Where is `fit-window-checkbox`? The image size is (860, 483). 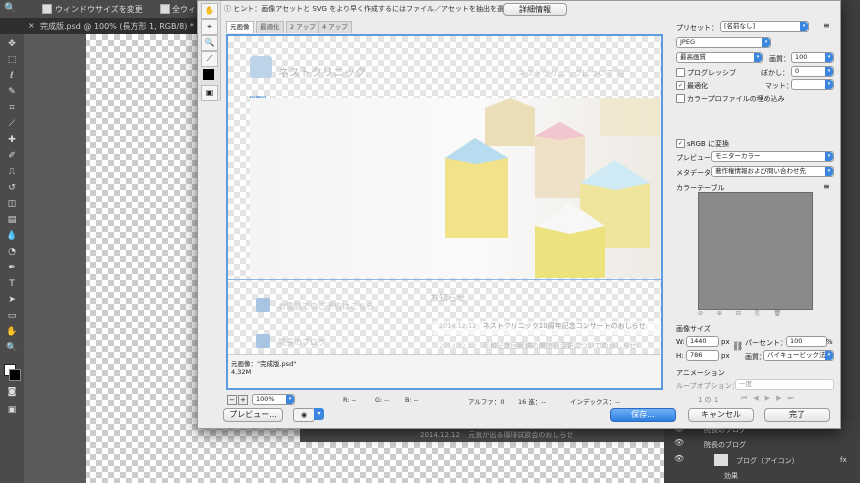 fit-window-checkbox is located at coordinates (47, 9).